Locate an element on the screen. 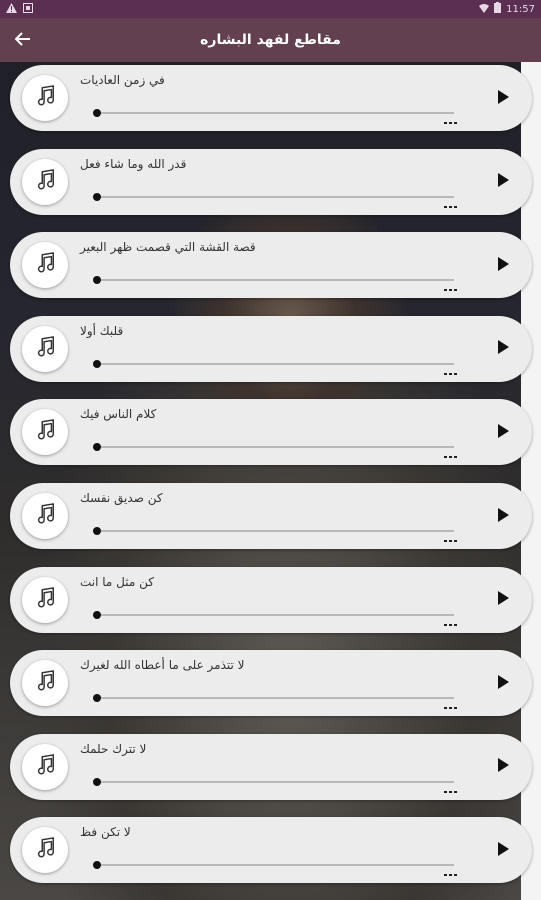 The width and height of the screenshot is (541, 900). track-card: قلبك أولا is located at coordinates (271, 348).